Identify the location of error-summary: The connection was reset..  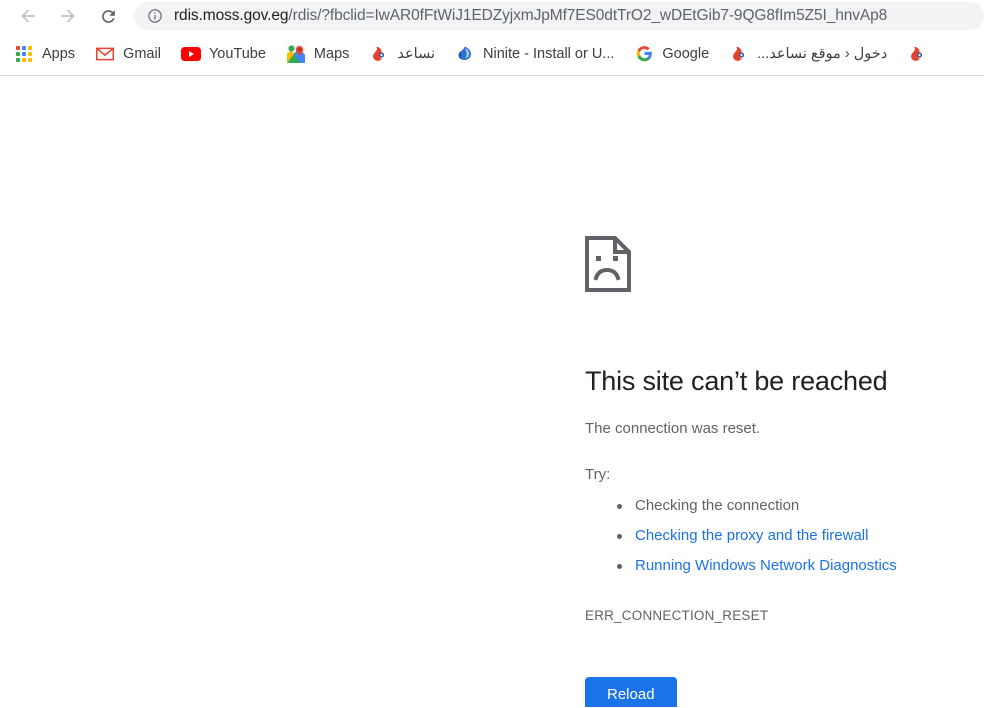
(673, 428).